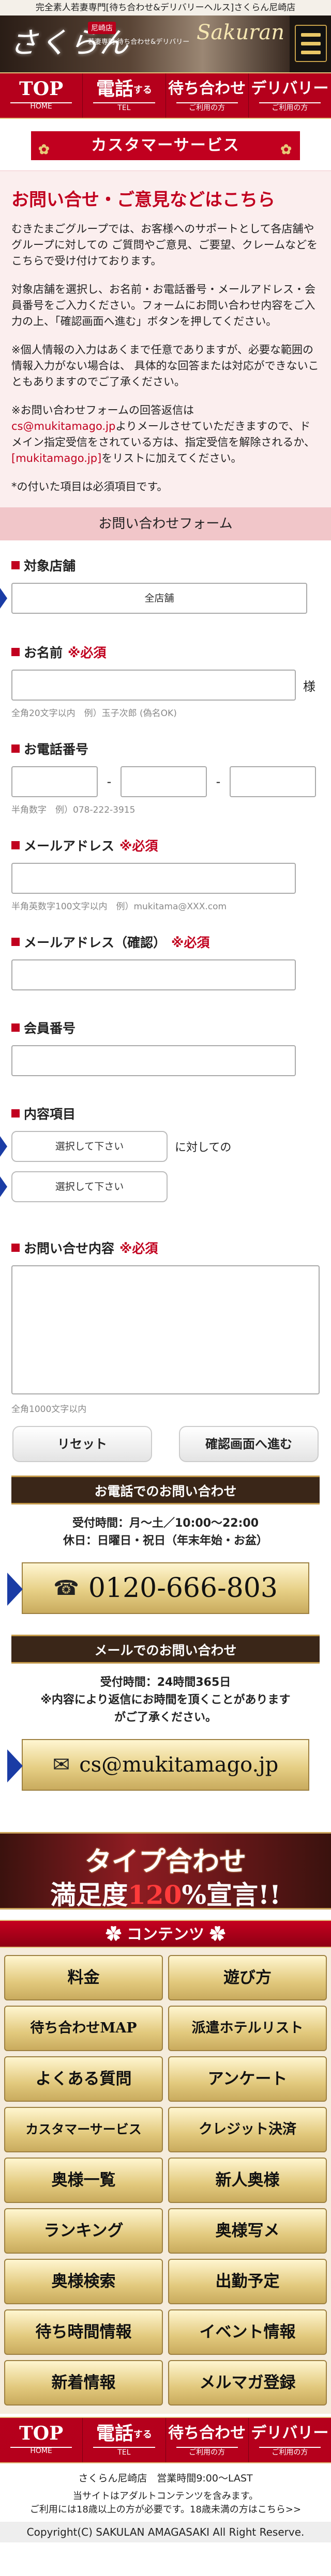 This screenshot has height=2576, width=331. I want to click on adult-note-2: ご利用には18歳以上の方が必要です。18歳未満の方はこちら>>, so click(165, 2510).